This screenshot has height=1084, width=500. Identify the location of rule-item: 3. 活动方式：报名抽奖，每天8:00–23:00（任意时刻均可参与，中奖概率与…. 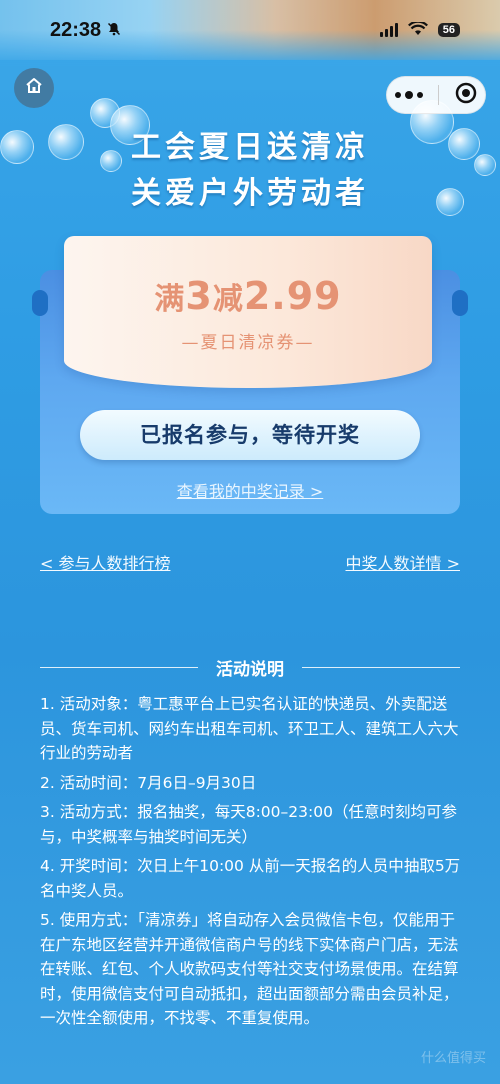
(248, 824).